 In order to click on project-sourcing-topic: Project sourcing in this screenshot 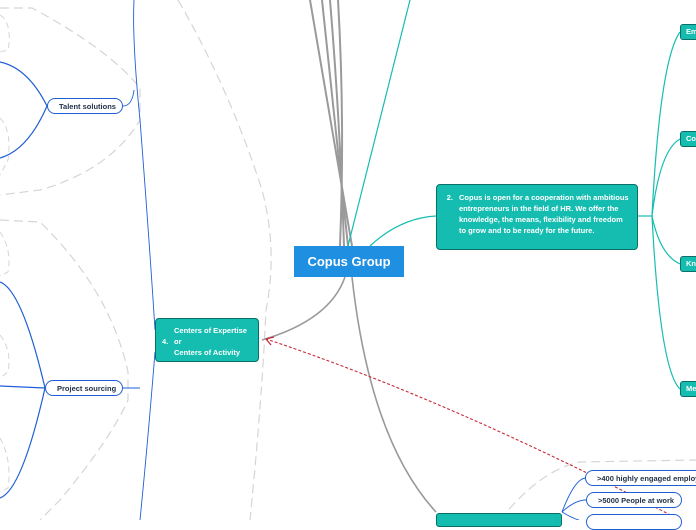, I will do `click(84, 388)`.